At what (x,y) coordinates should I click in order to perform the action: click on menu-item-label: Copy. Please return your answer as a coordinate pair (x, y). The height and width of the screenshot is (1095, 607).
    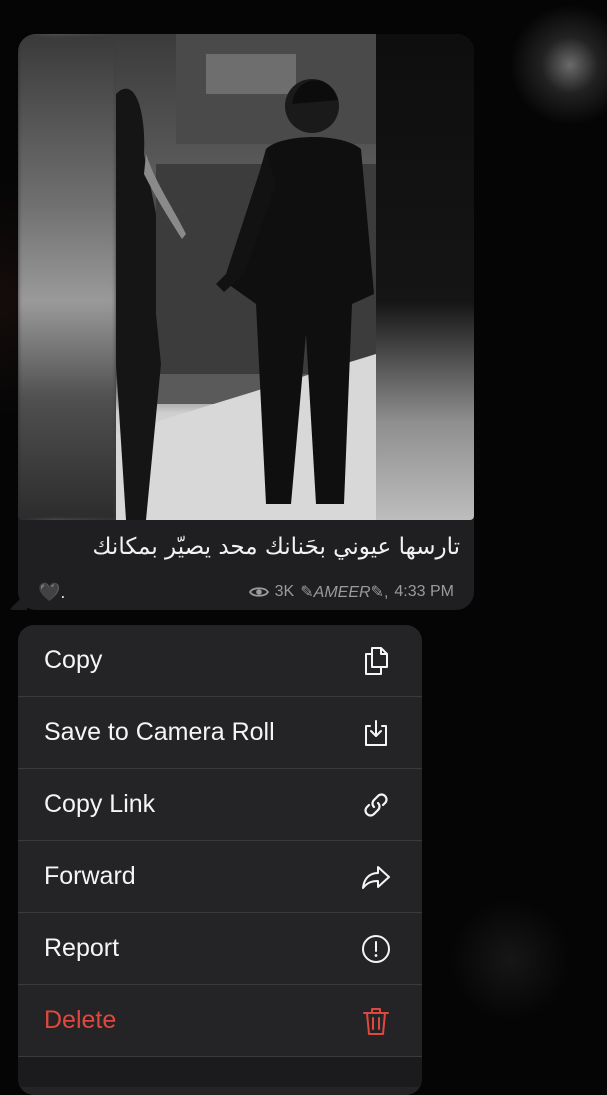
    Looking at the image, I should click on (73, 660).